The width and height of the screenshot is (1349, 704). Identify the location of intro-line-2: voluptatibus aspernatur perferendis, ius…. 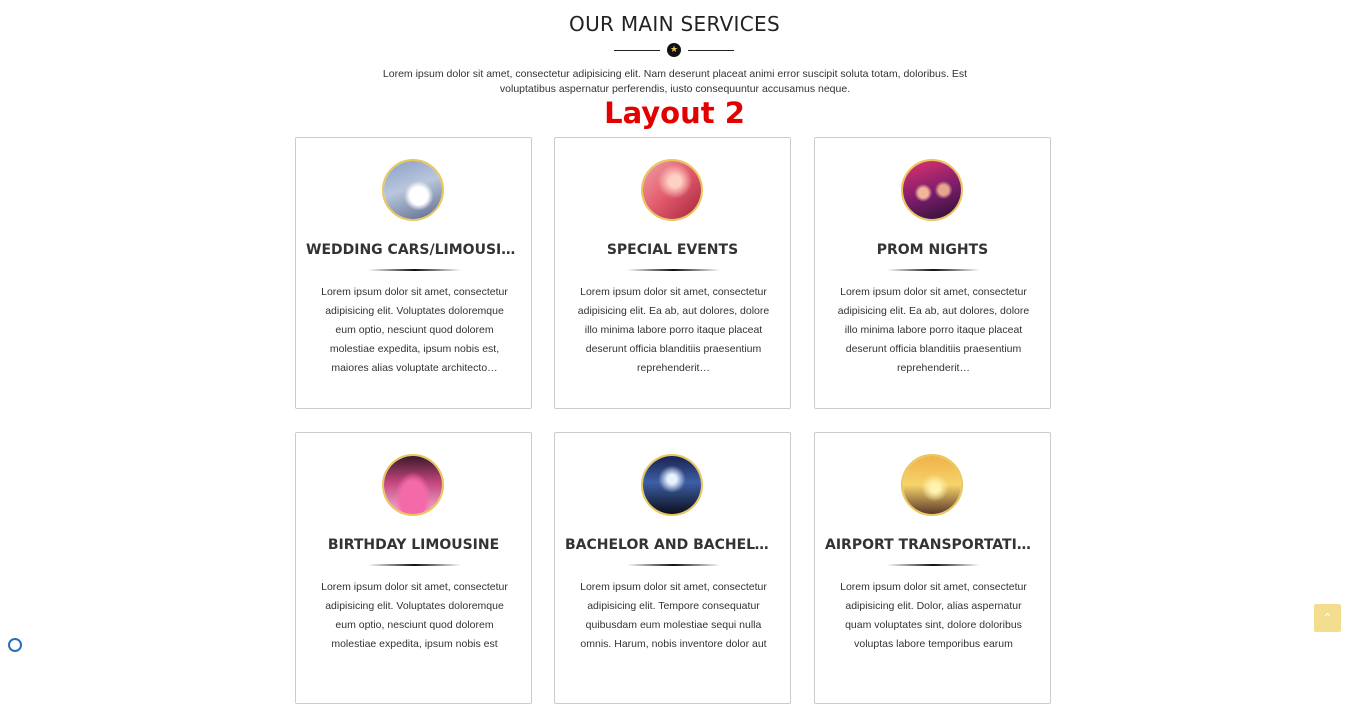
(675, 89).